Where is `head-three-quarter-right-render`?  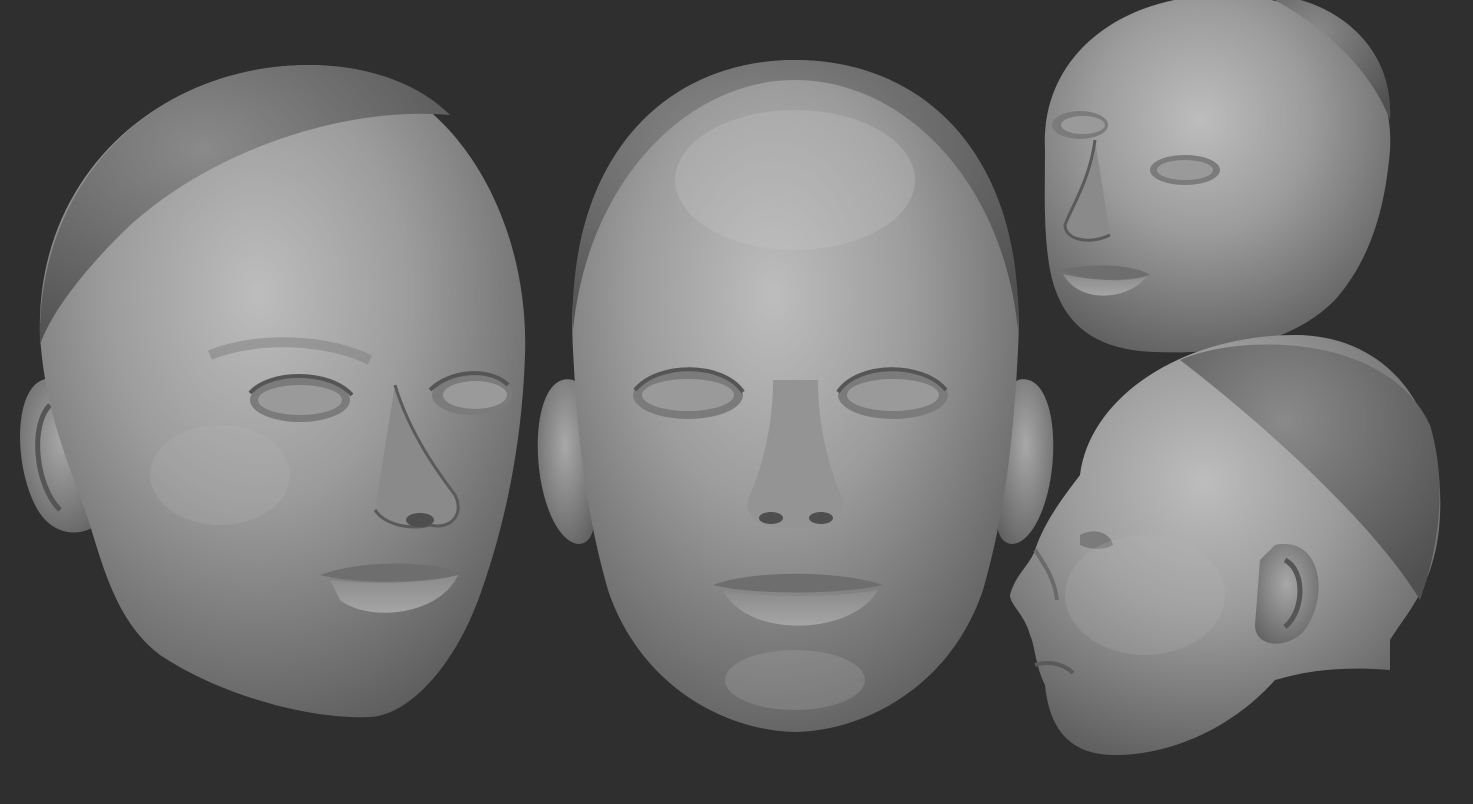 head-three-quarter-right-render is located at coordinates (1217, 176).